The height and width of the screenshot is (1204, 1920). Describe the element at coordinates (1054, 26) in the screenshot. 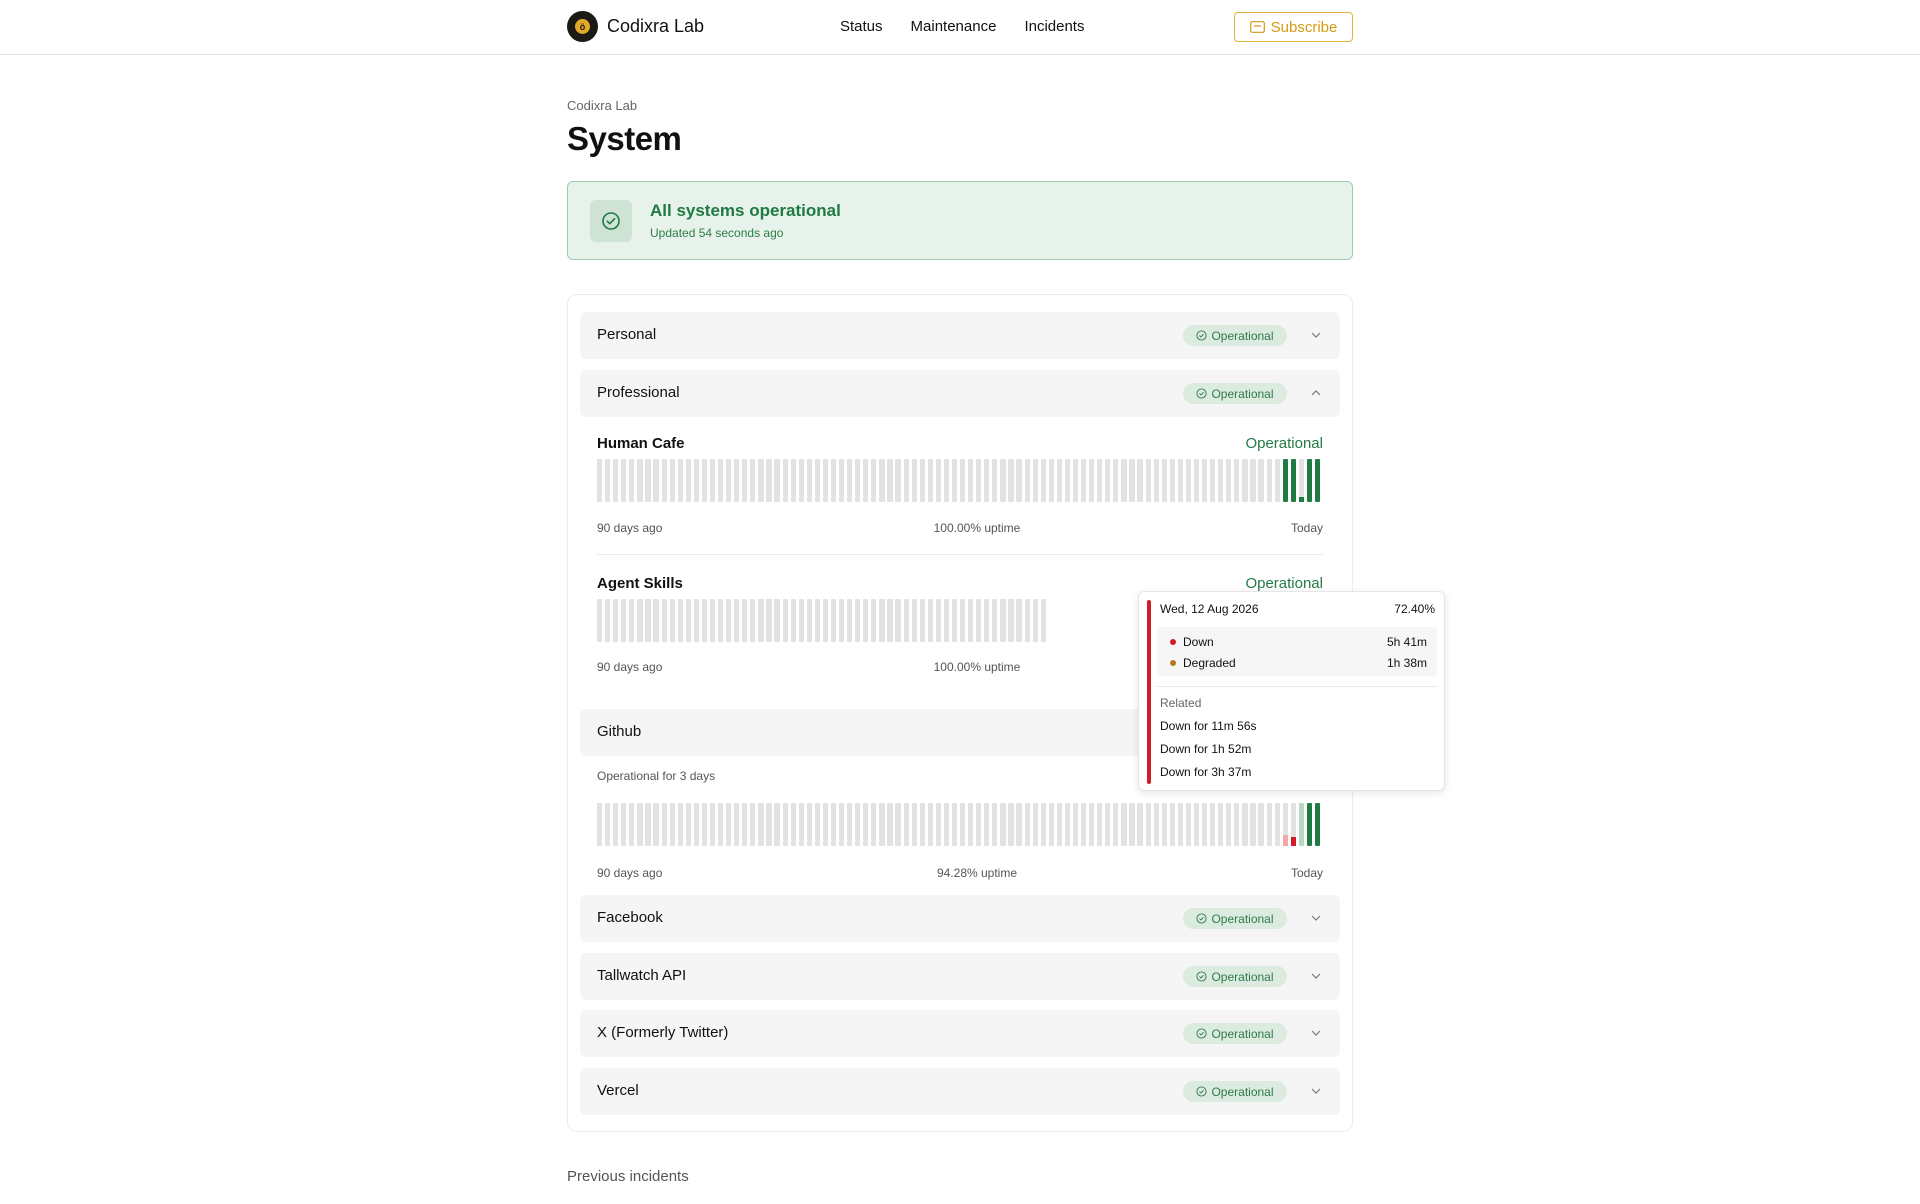

I see `nav-incidents: Incidents` at that location.